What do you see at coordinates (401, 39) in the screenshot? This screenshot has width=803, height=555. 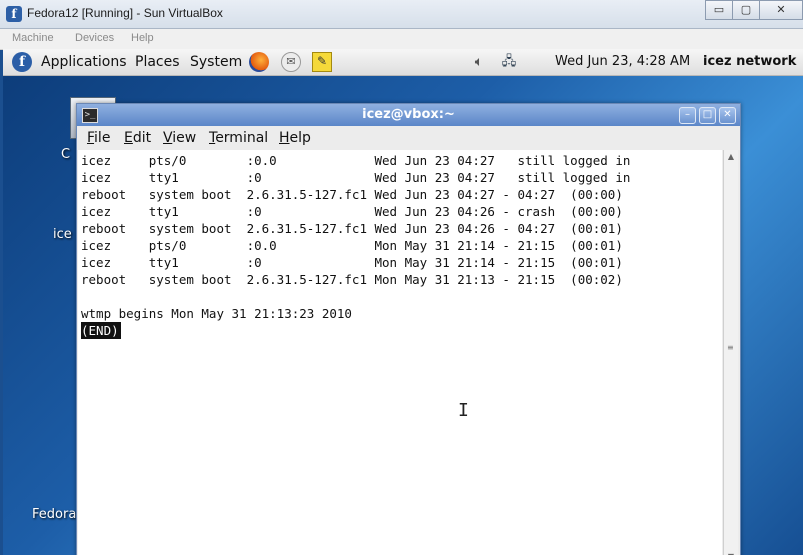 I see `vbox-menubar: Machine Devices Help` at bounding box center [401, 39].